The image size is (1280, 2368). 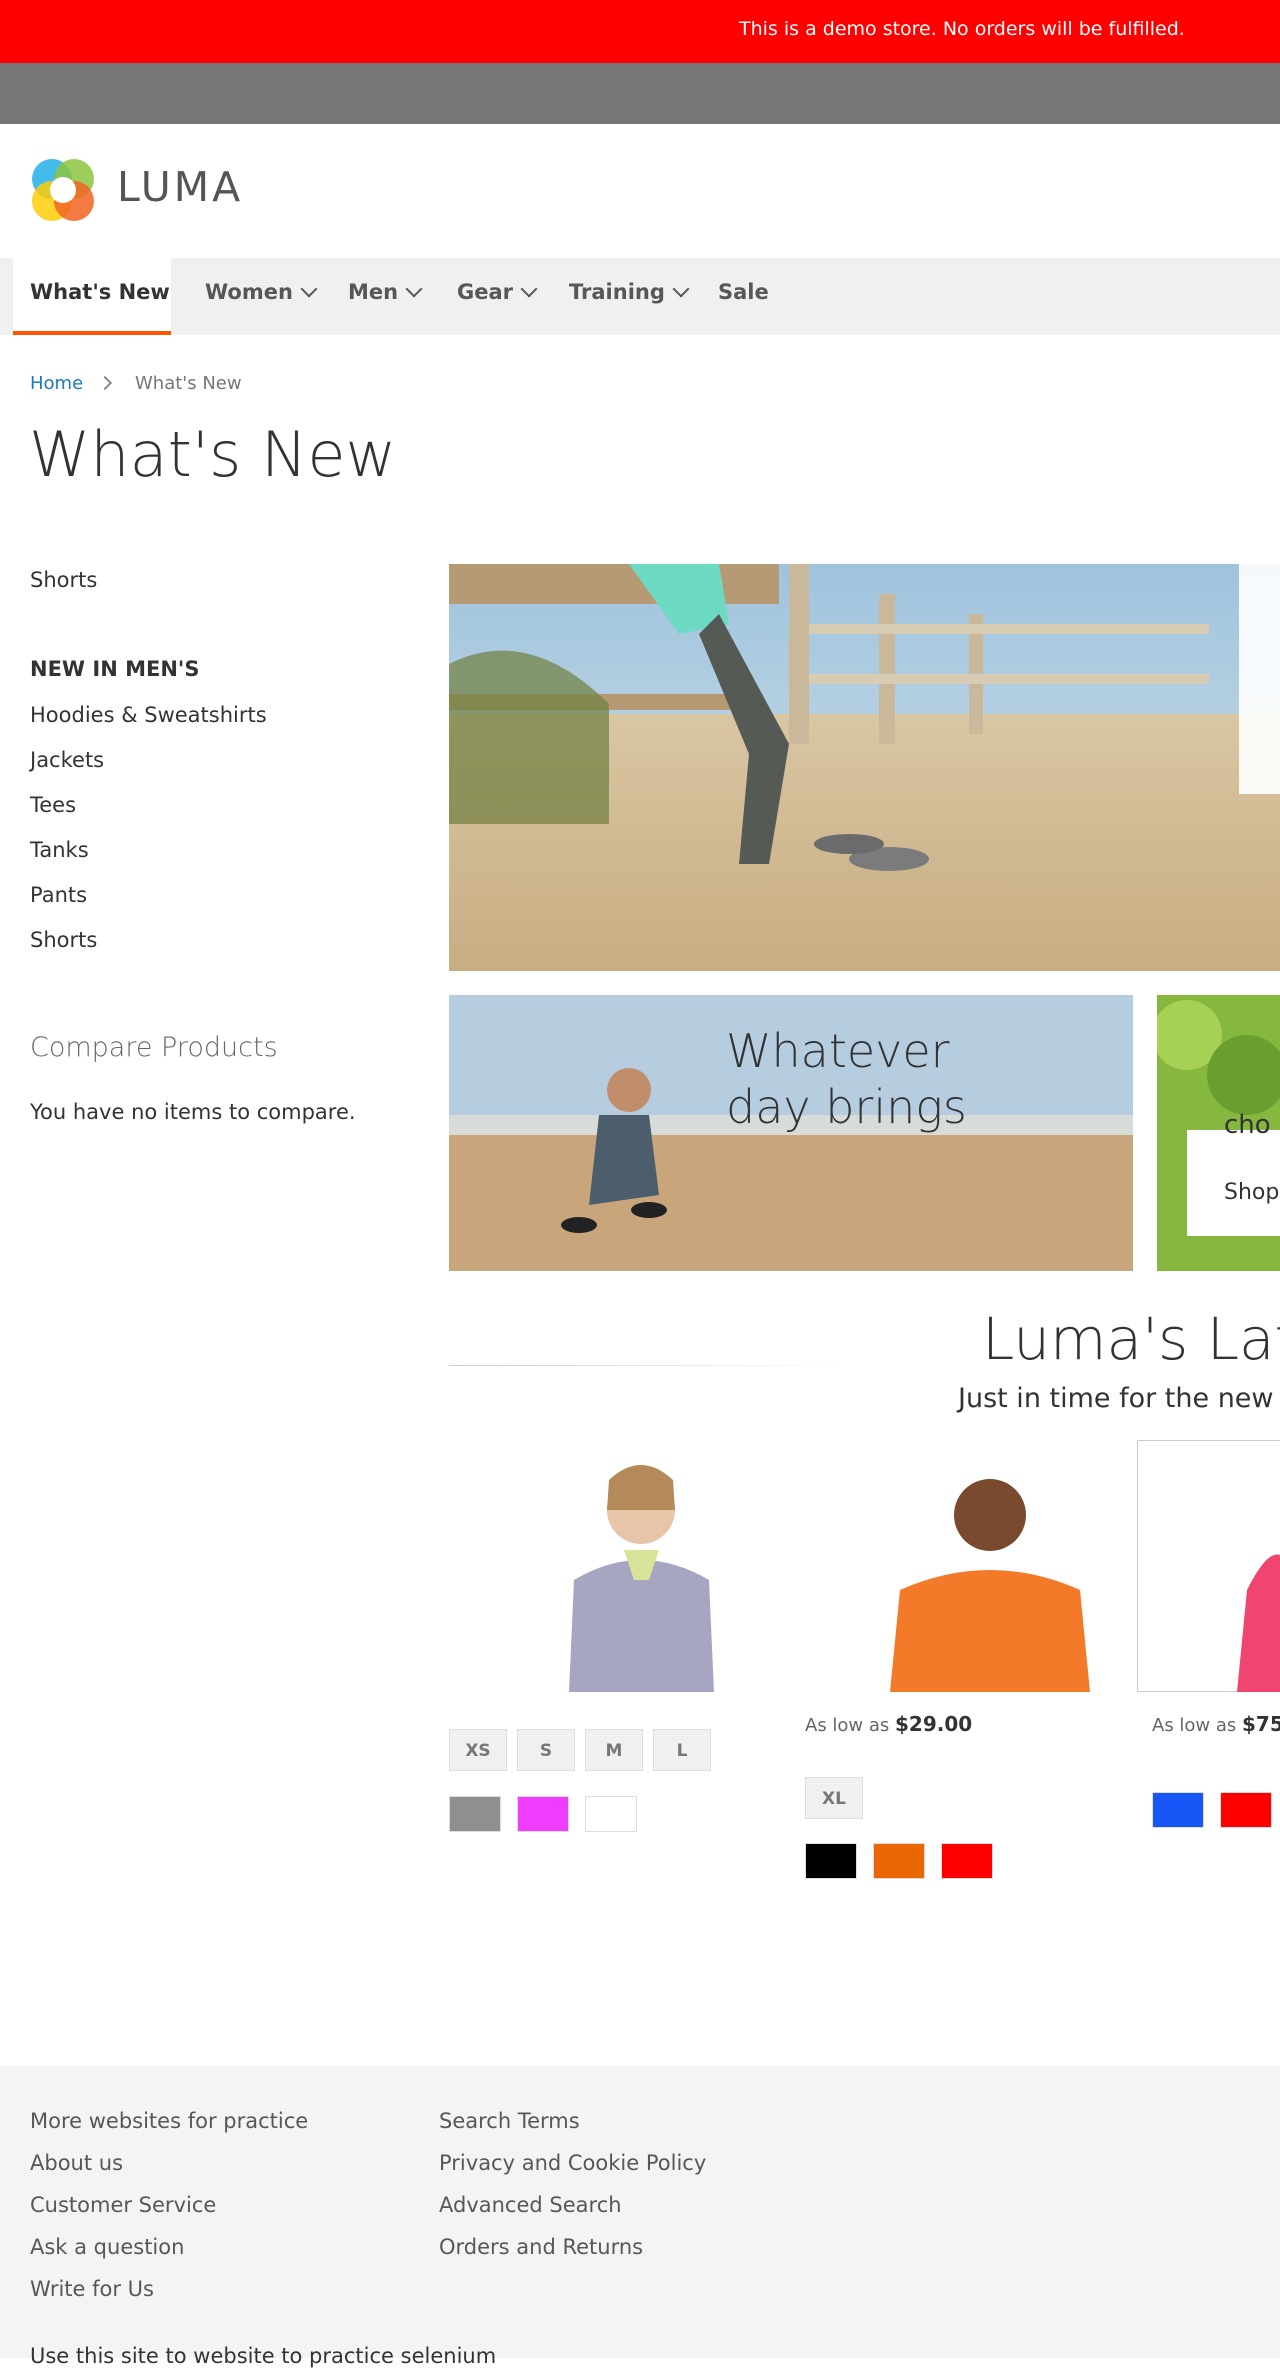 I want to click on product-price: As low as $75.0, so click(x=1216, y=1724).